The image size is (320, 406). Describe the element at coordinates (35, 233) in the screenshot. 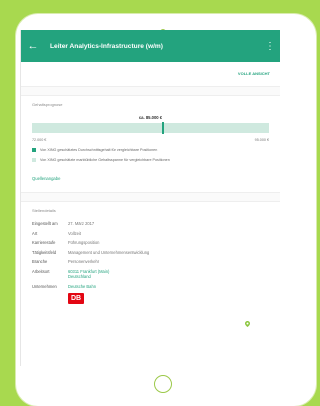

I see `detail-label: Art` at that location.